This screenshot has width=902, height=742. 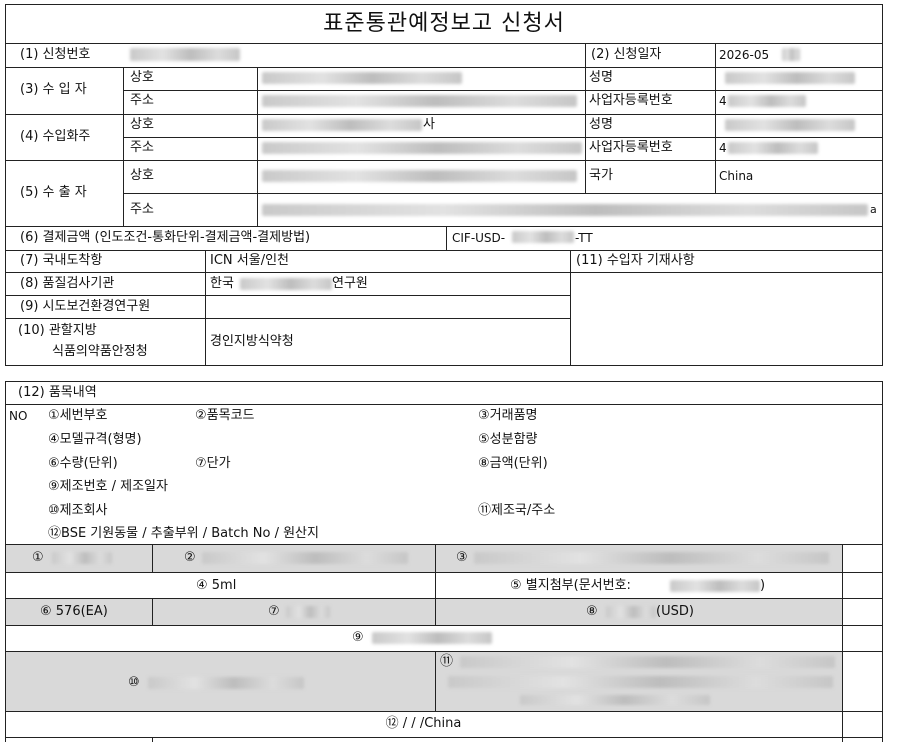 I want to click on importer-biz-reg-label: 사업자등록번호, so click(x=631, y=100).